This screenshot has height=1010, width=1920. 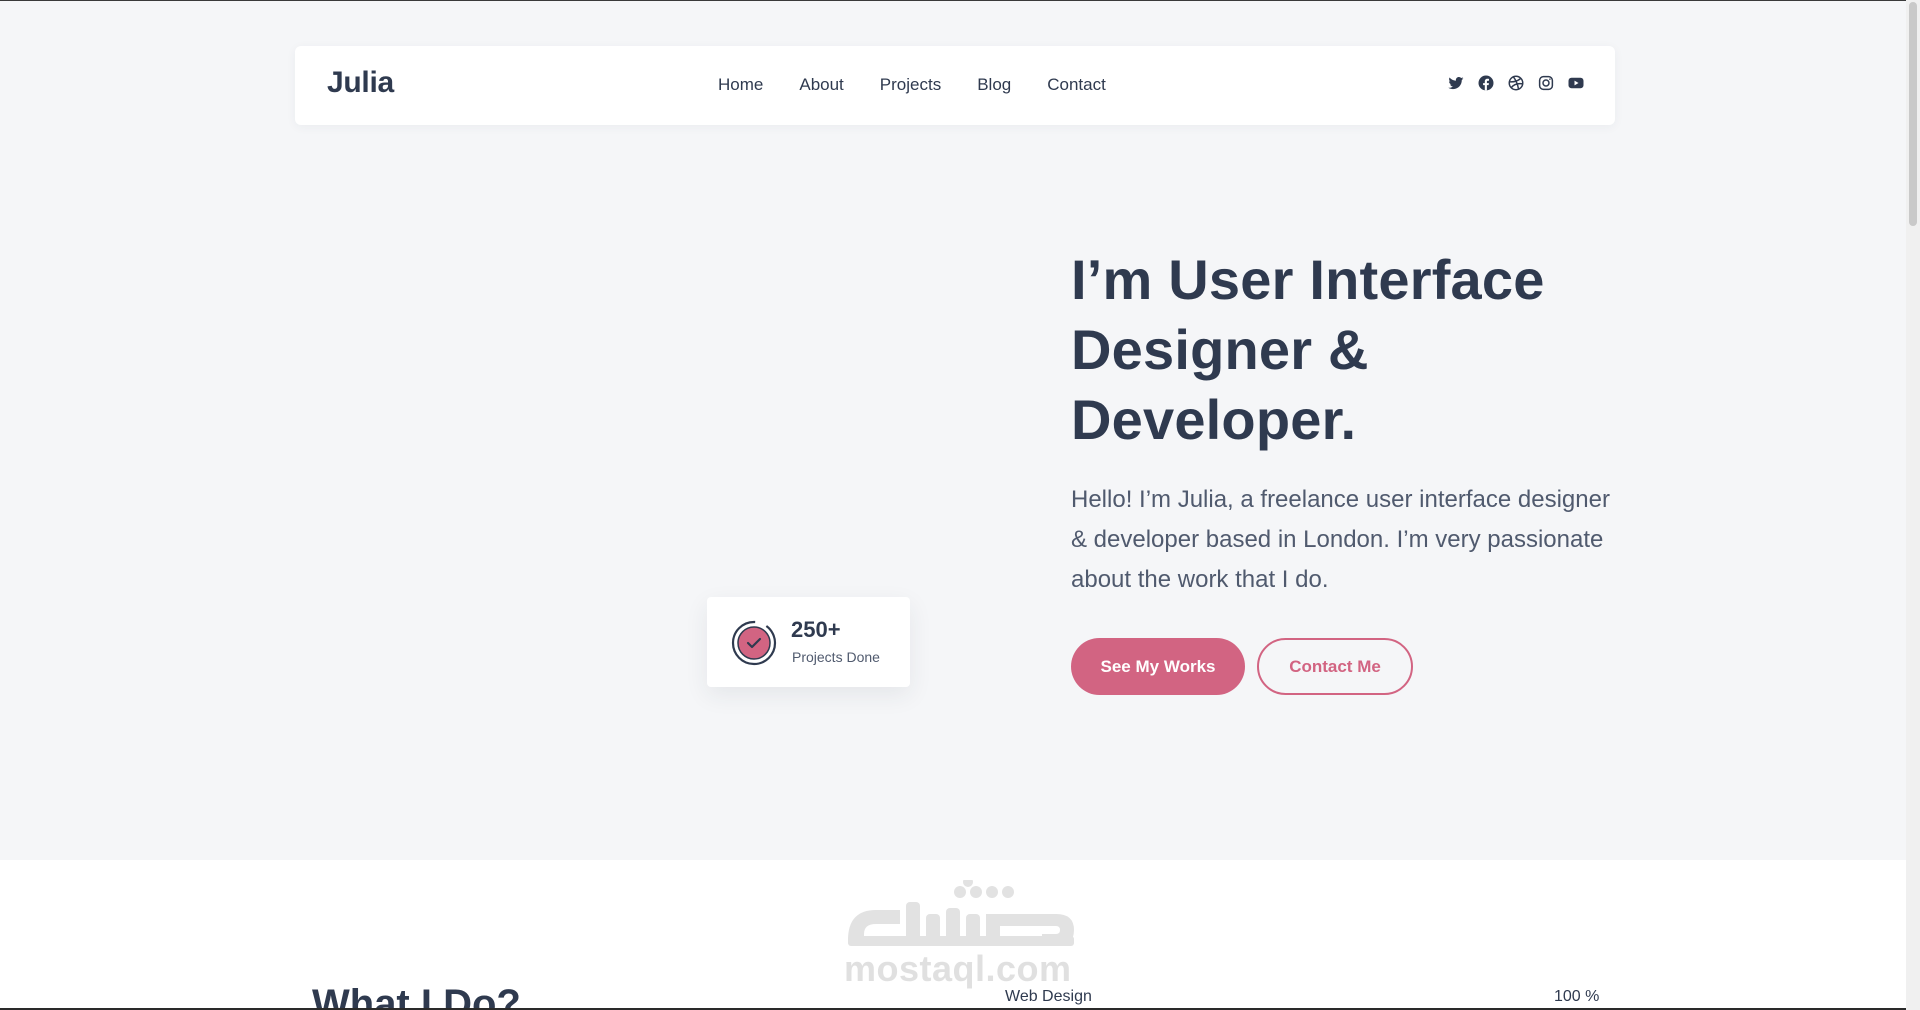 What do you see at coordinates (1076, 85) in the screenshot?
I see `nav-link-contact: Contact` at bounding box center [1076, 85].